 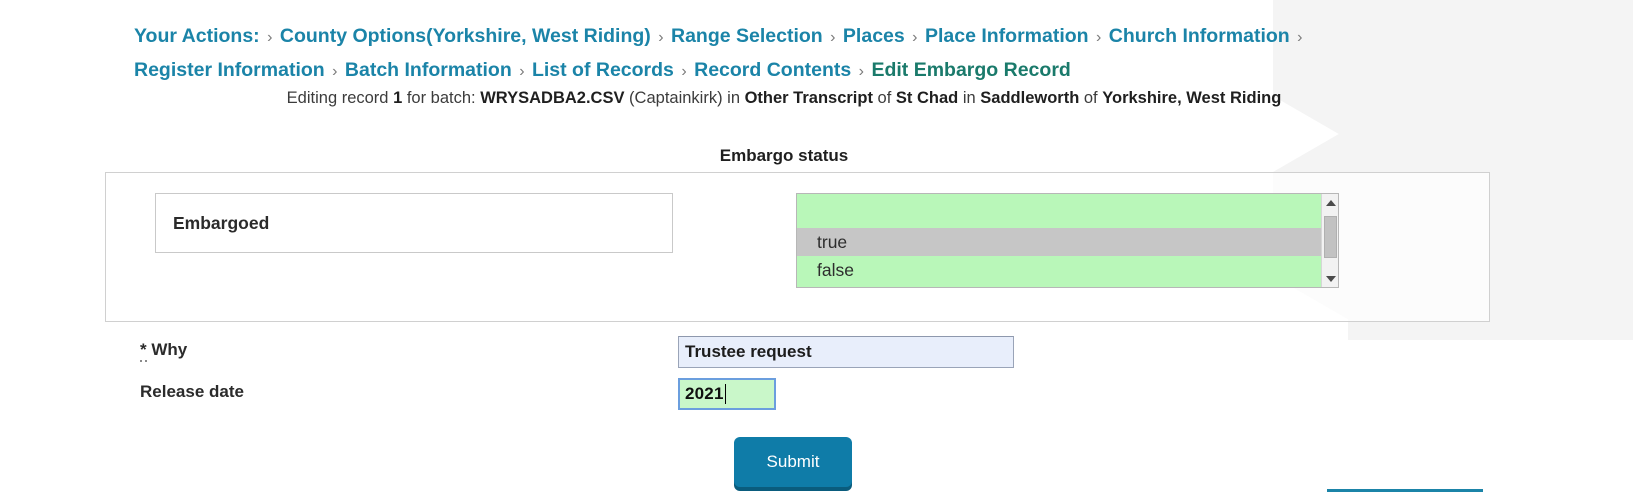 I want to click on breadcrumb-item-0: County Options(Yorkshire, West Riding), so click(x=465, y=36).